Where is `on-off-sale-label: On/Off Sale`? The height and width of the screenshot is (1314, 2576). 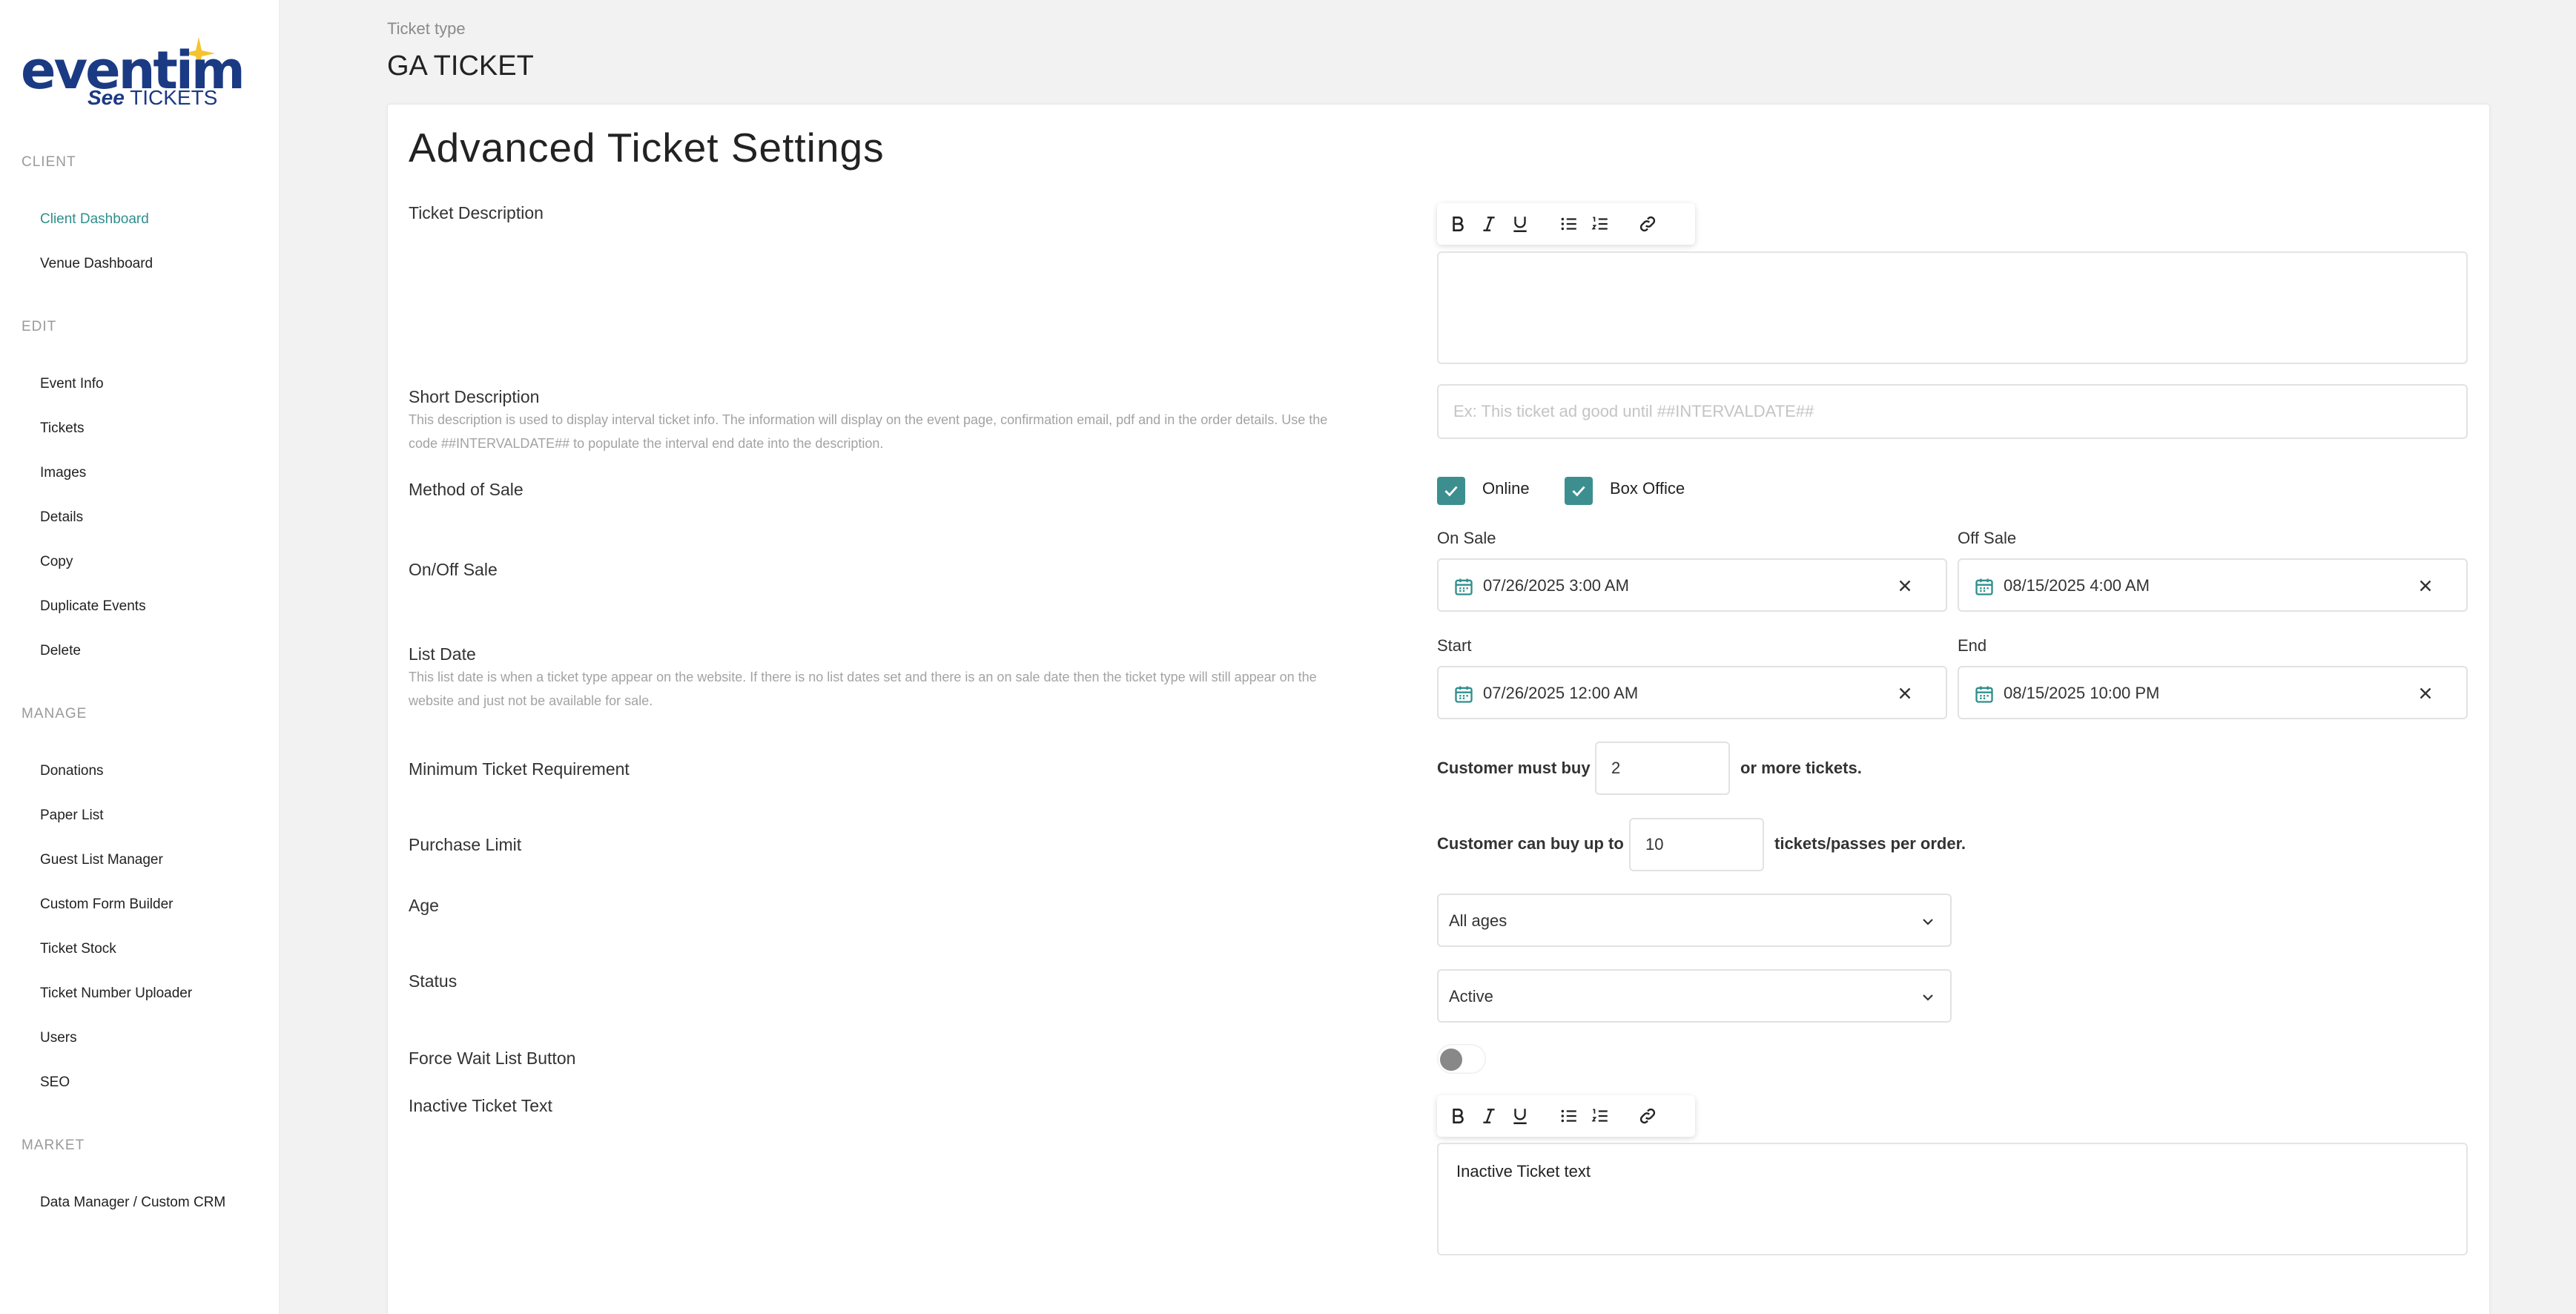
on-off-sale-label: On/Off Sale is located at coordinates (453, 569).